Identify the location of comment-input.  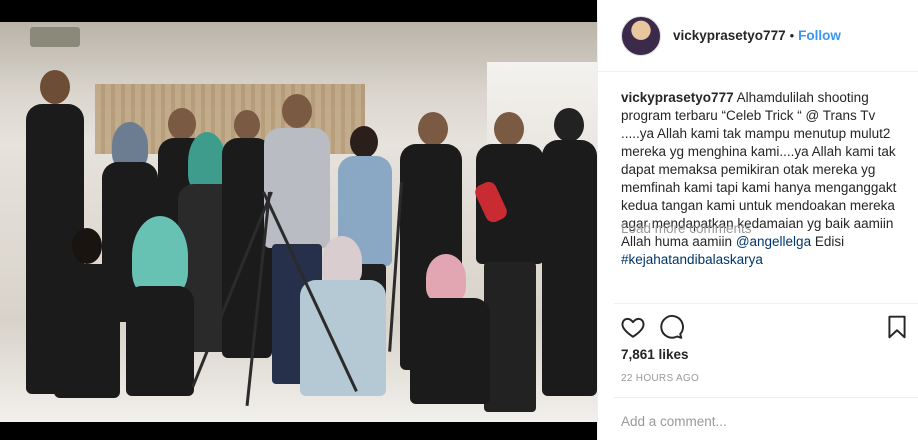
(761, 421).